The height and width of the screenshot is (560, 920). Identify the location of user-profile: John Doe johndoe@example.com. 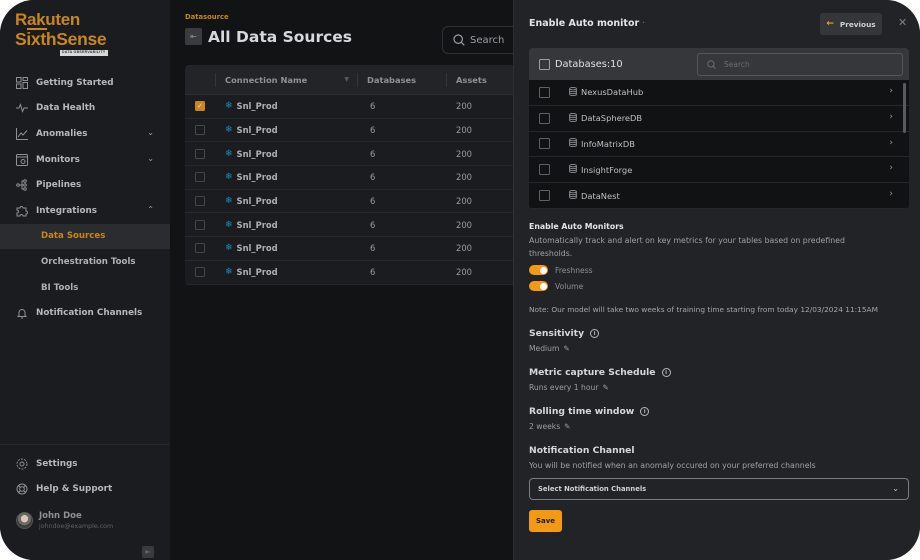
(64, 520).